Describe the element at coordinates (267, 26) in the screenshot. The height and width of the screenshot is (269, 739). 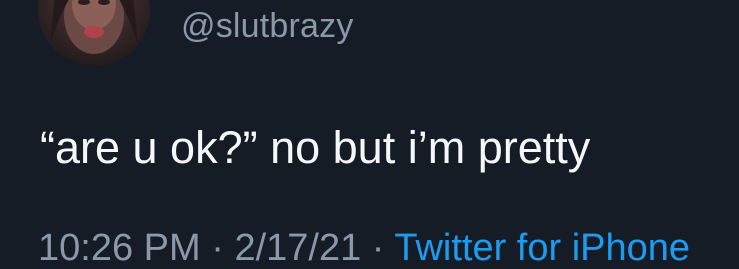
I see `author-handle: @slutbrazy` at that location.